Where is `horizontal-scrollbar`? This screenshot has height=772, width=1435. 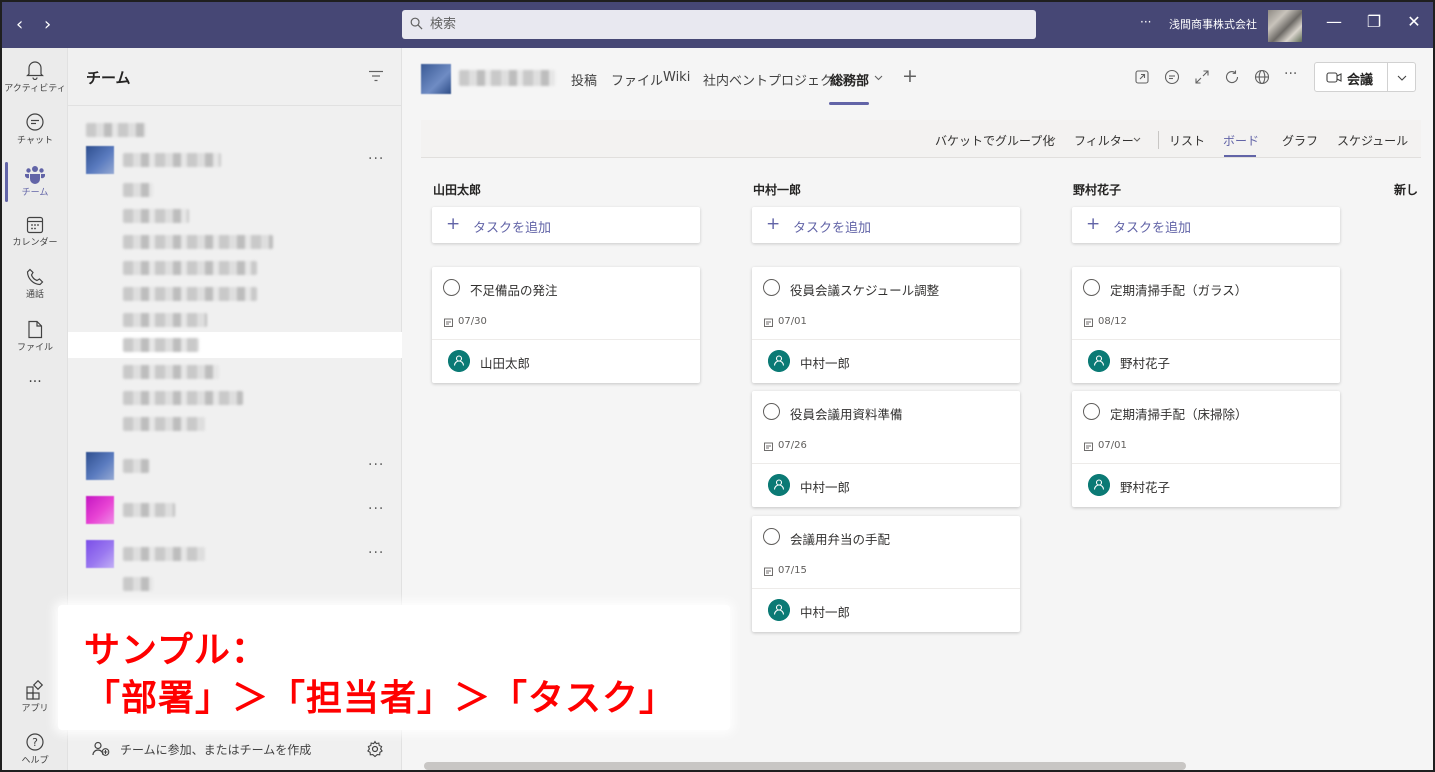
horizontal-scrollbar is located at coordinates (805, 766).